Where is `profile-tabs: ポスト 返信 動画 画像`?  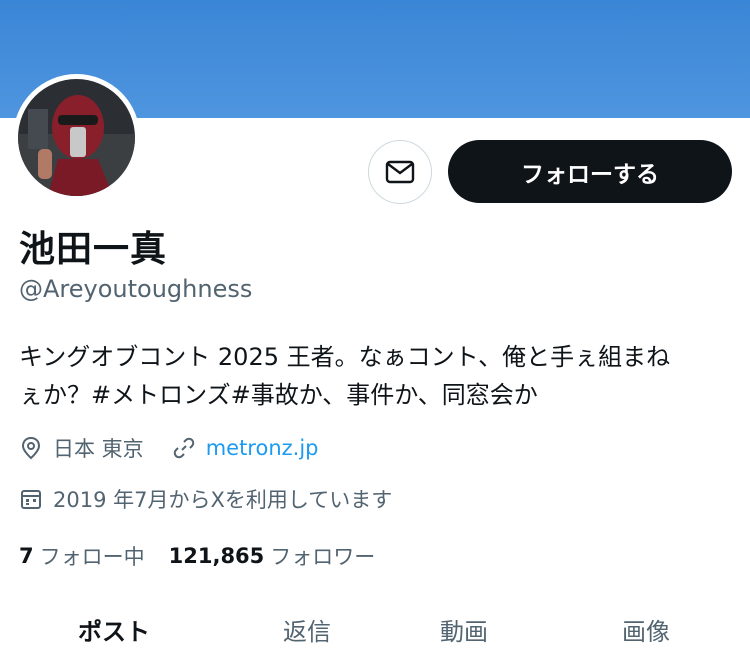
profile-tabs: ポスト 返信 動画 画像 is located at coordinates (375, 632).